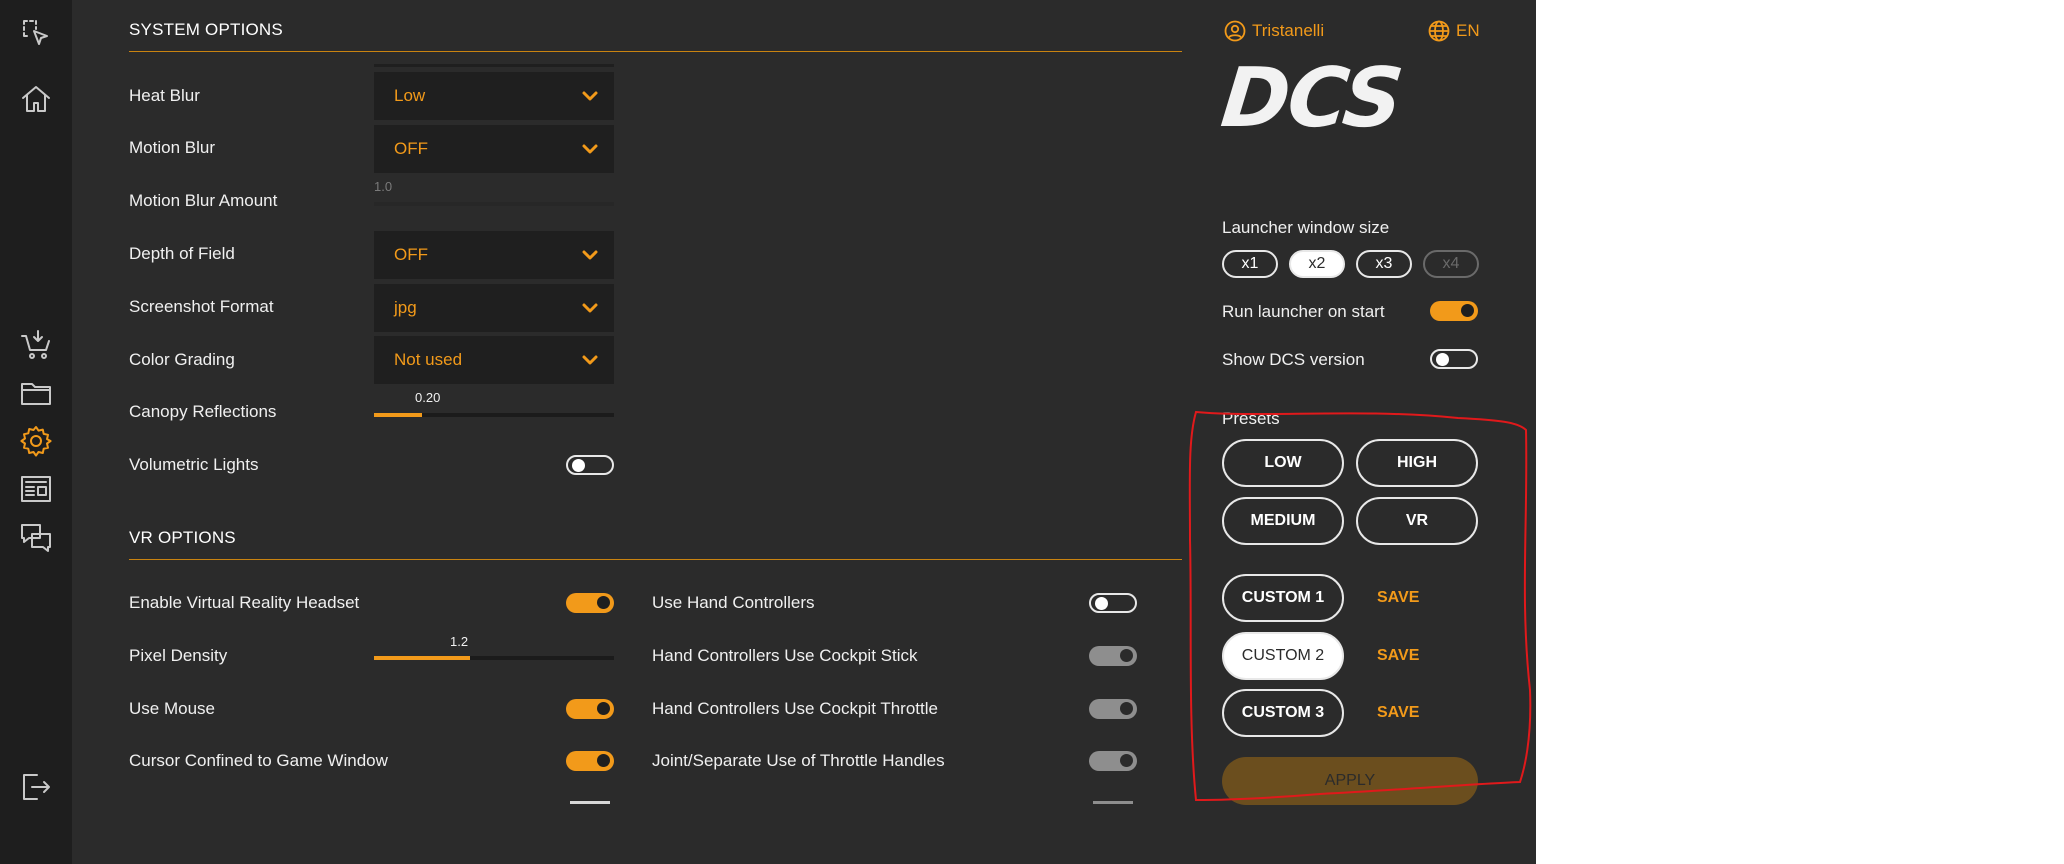 Image resolution: width=2064 pixels, height=864 pixels. Describe the element at coordinates (1306, 227) in the screenshot. I see `launcher-window-size-label: Launcher window size` at that location.